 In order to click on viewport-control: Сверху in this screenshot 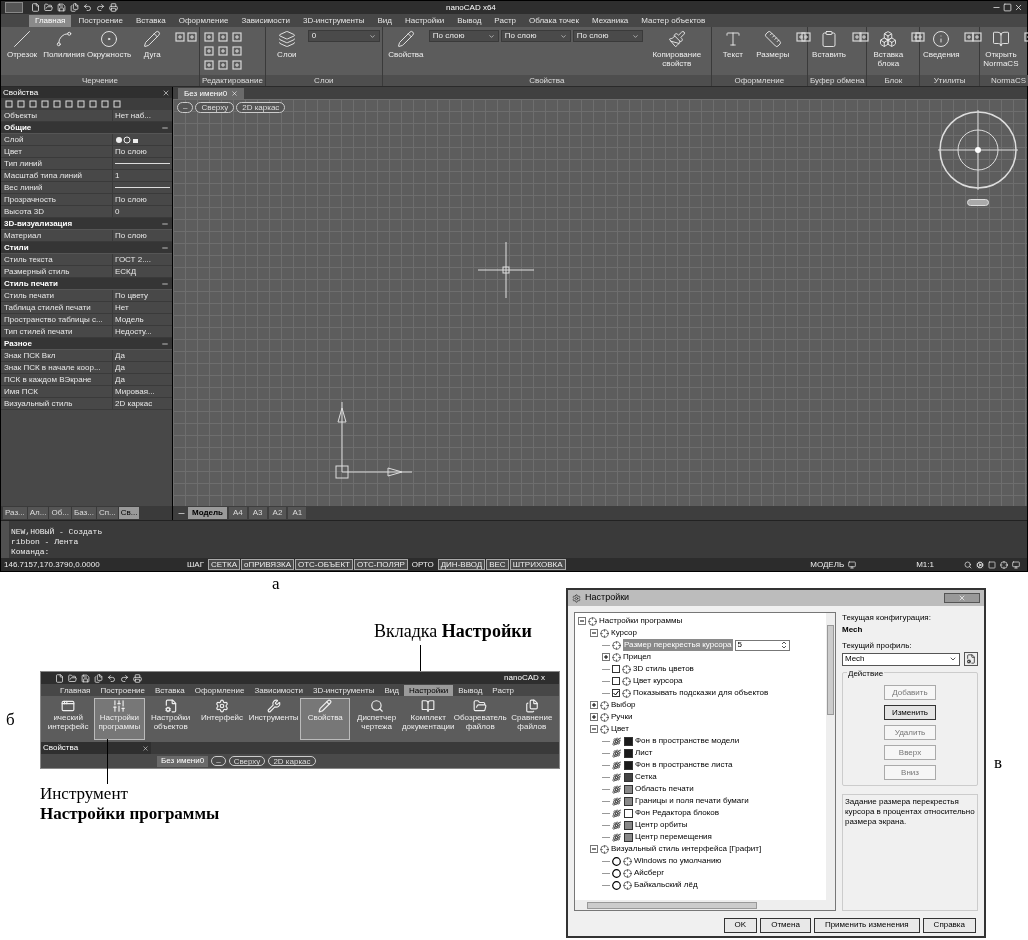, I will do `click(215, 107)`.